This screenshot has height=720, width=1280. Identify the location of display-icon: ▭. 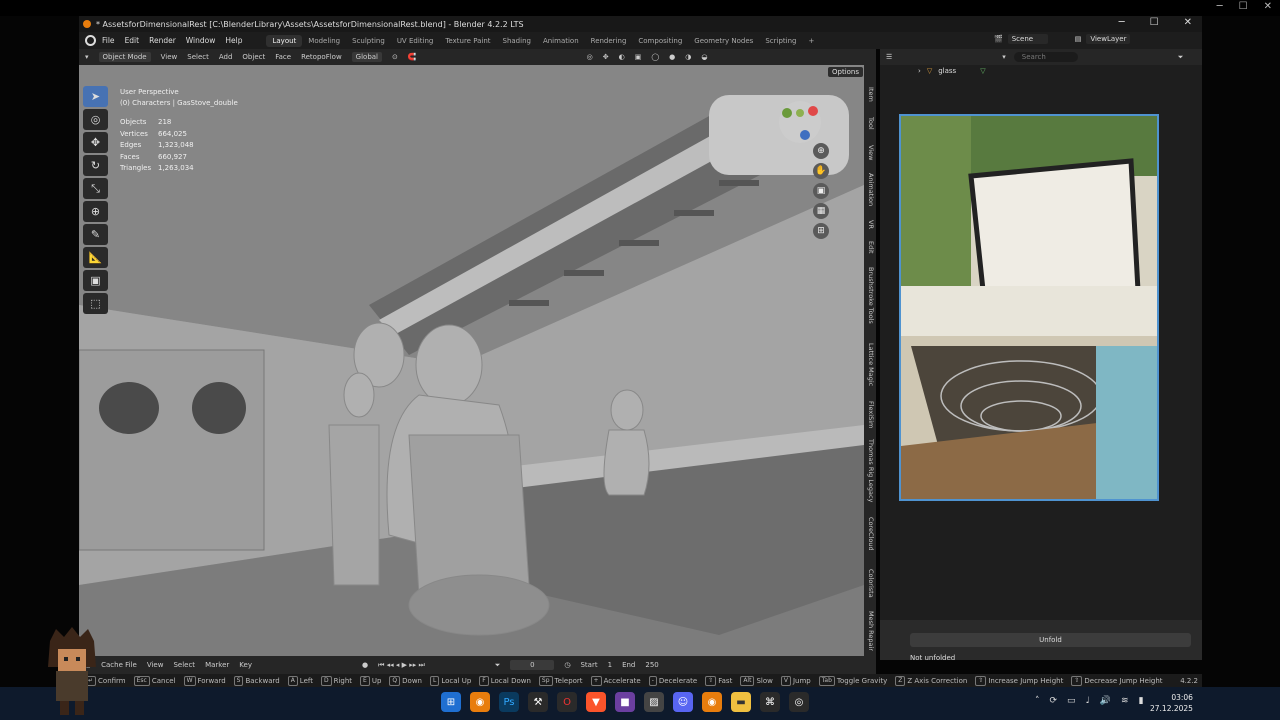
(1071, 701).